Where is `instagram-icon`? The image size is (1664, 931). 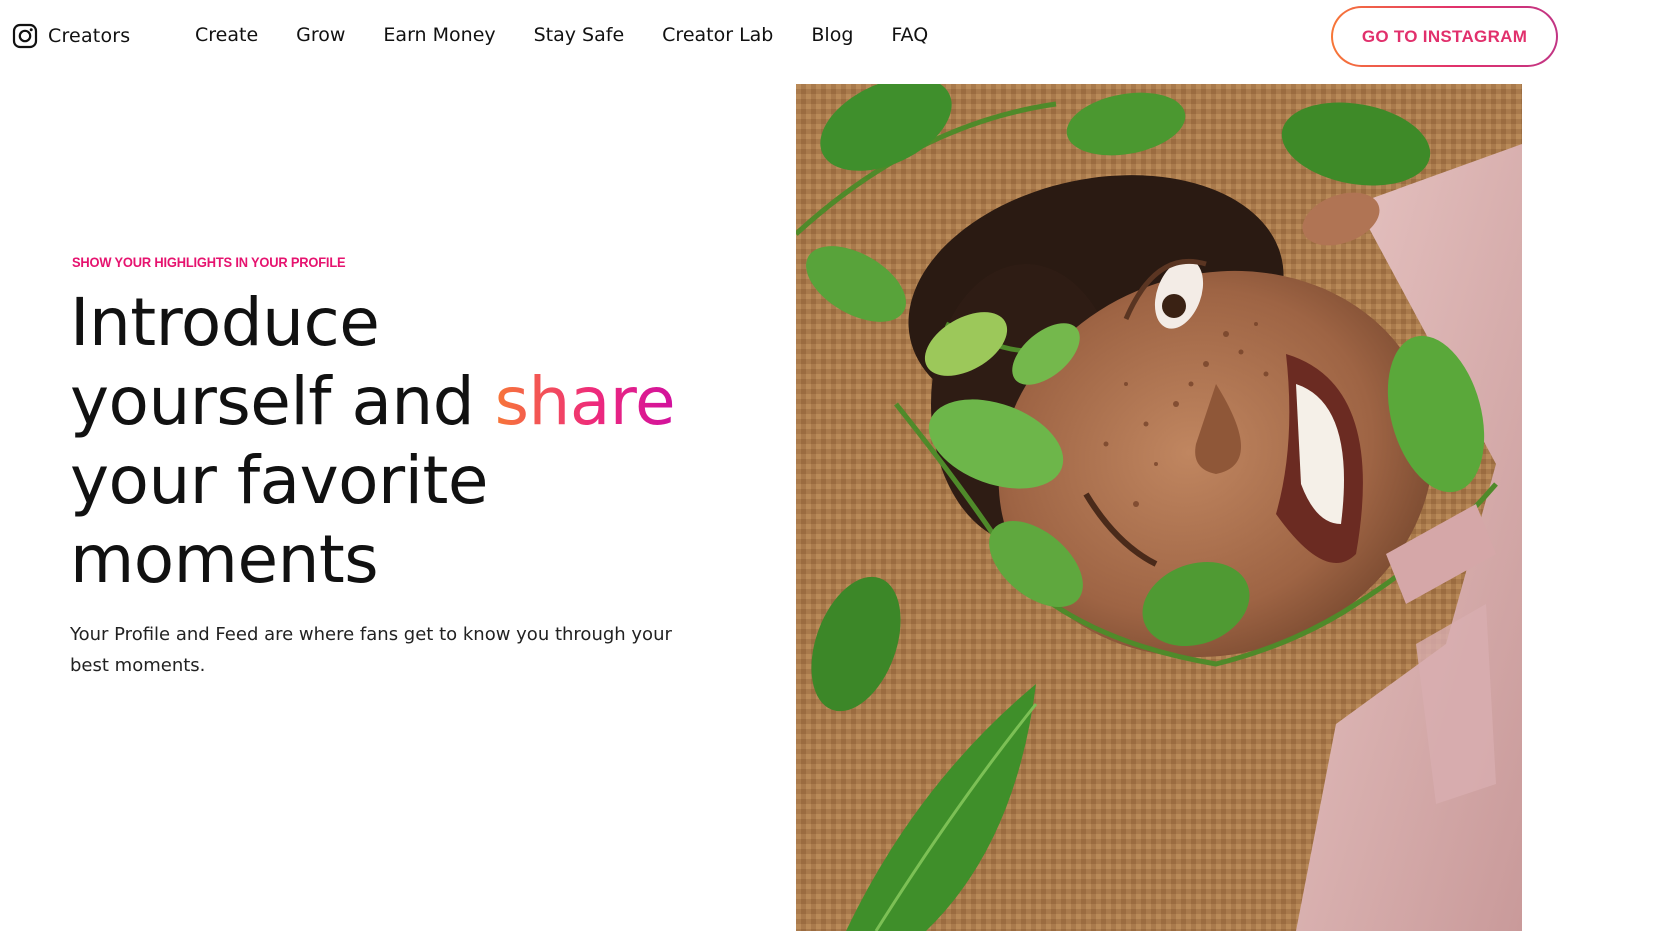 instagram-icon is located at coordinates (25, 36).